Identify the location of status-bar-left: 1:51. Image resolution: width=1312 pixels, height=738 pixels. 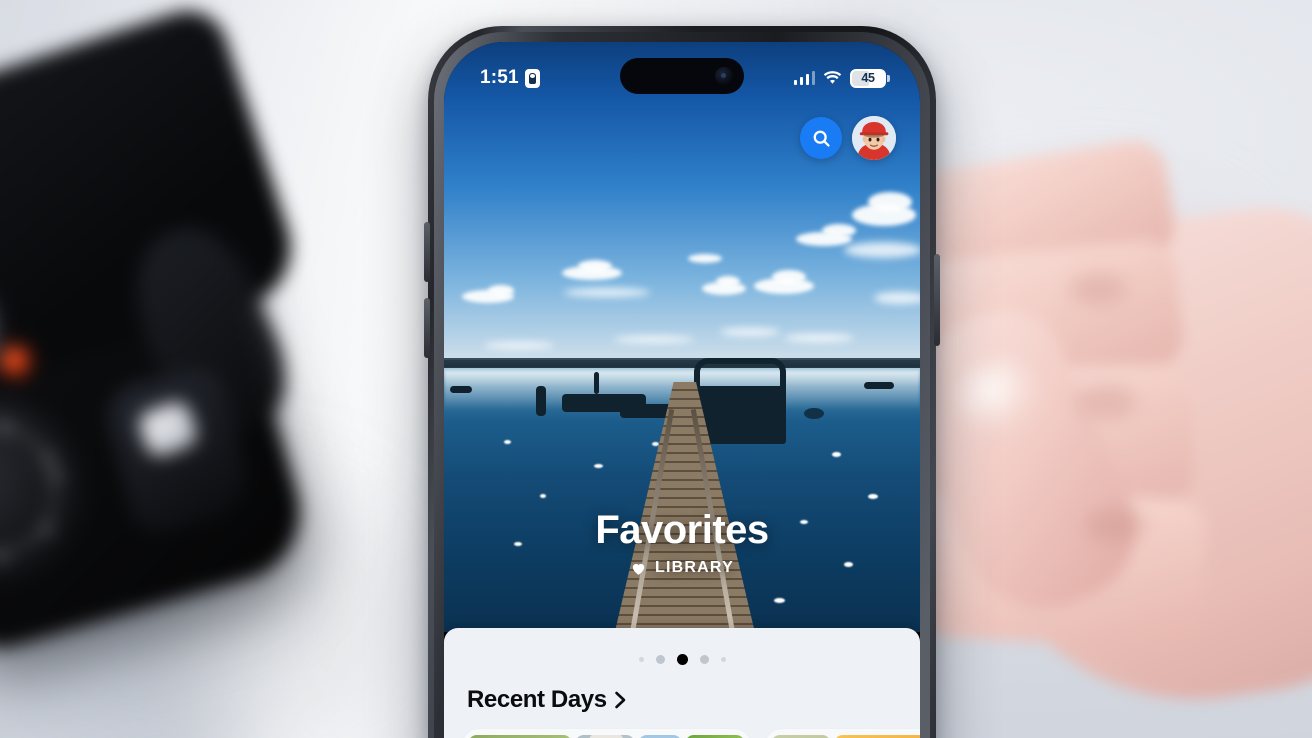
(510, 78).